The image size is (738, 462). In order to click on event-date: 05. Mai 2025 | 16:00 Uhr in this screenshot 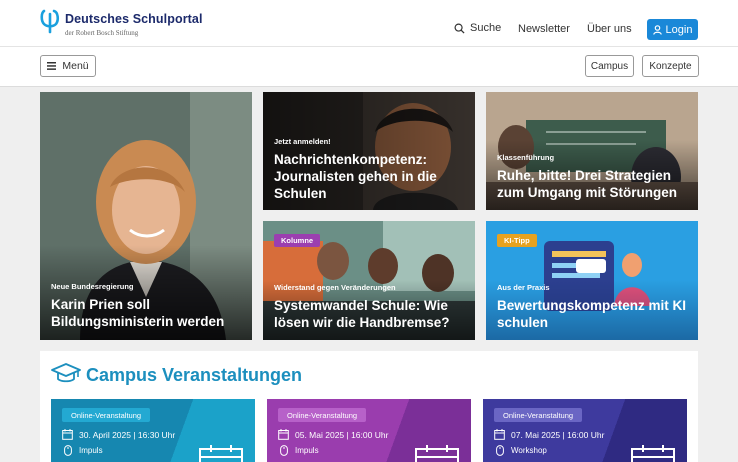, I will do `click(333, 434)`.